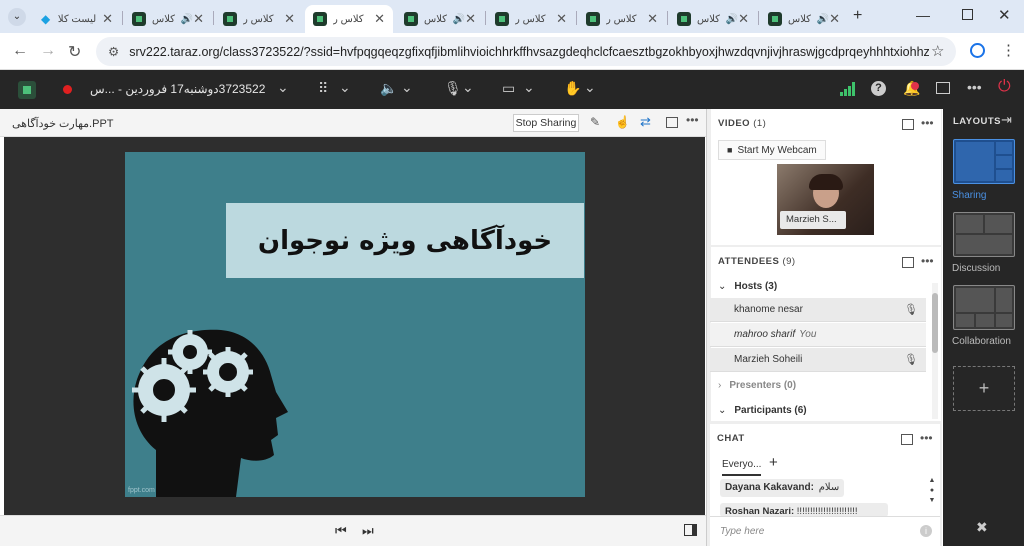 This screenshot has height=546, width=1024. Describe the element at coordinates (984, 161) in the screenshot. I see `layout-sharing-thumbnail` at that location.